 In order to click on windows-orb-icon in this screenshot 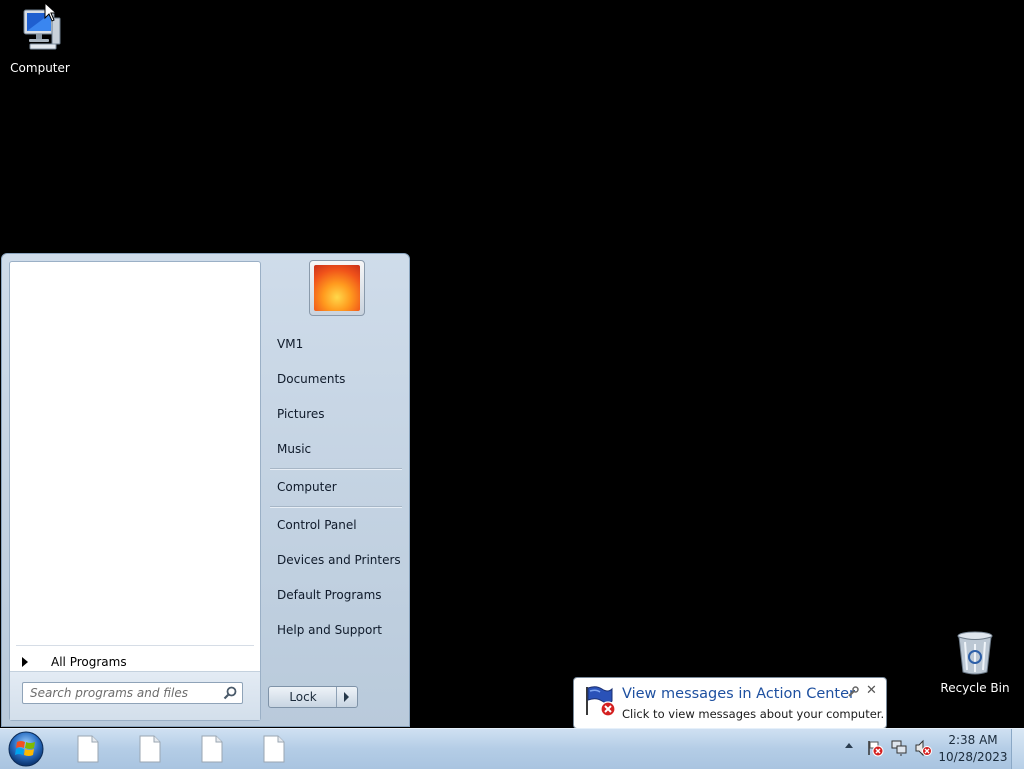, I will do `click(26, 749)`.